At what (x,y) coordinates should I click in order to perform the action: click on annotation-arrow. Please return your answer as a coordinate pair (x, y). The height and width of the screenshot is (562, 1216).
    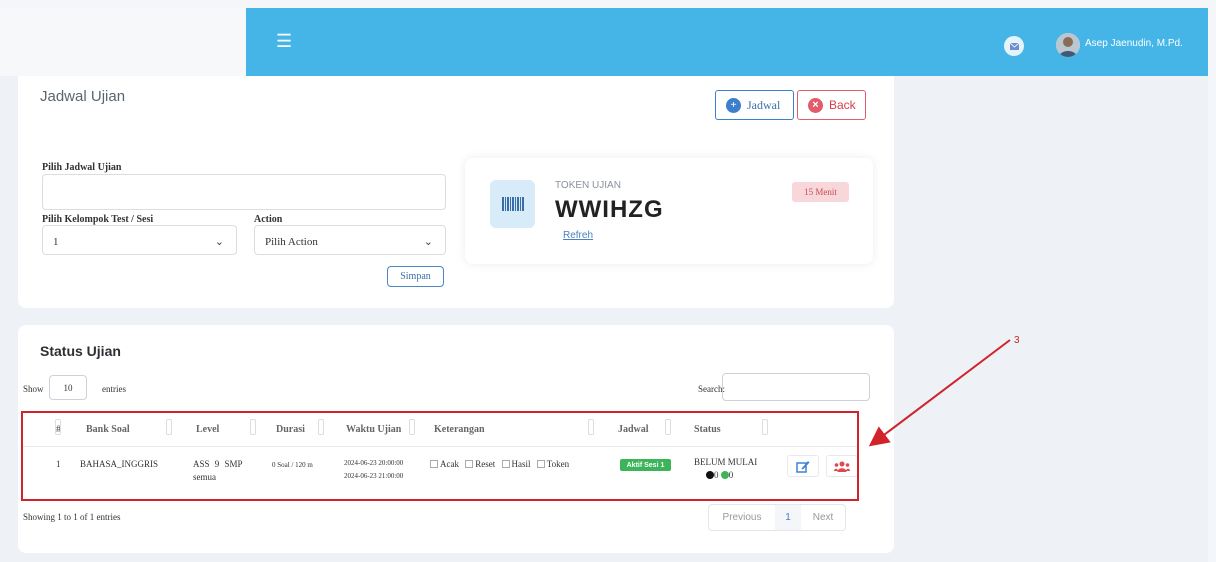
    Looking at the image, I should click on (939, 393).